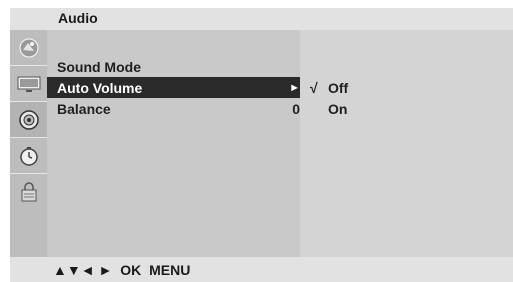 Image resolution: width=513 pixels, height=282 pixels. I want to click on category-screen, so click(28, 84).